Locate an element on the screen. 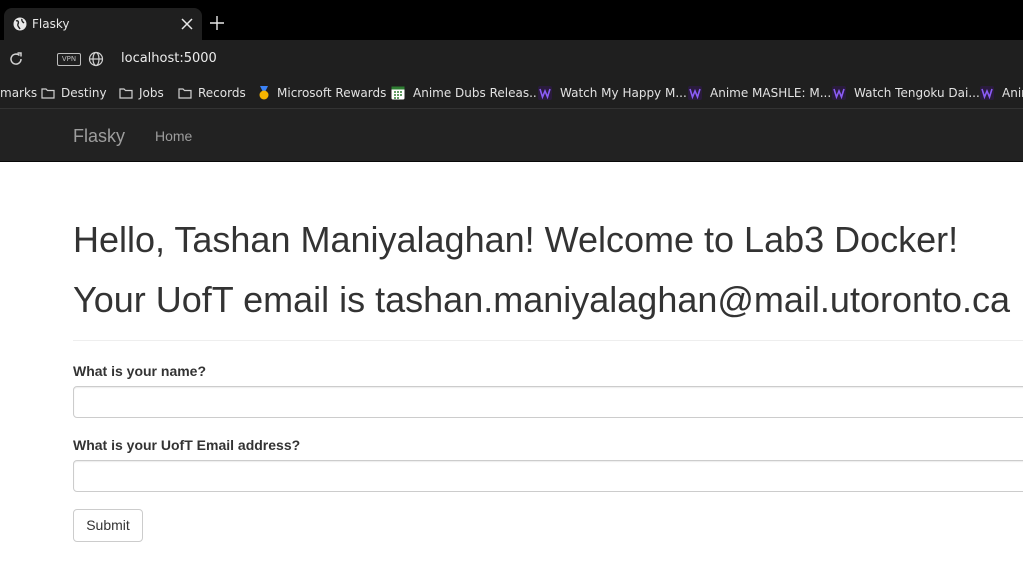 This screenshot has height=572, width=1023. bookmark-label: marks is located at coordinates (19, 93).